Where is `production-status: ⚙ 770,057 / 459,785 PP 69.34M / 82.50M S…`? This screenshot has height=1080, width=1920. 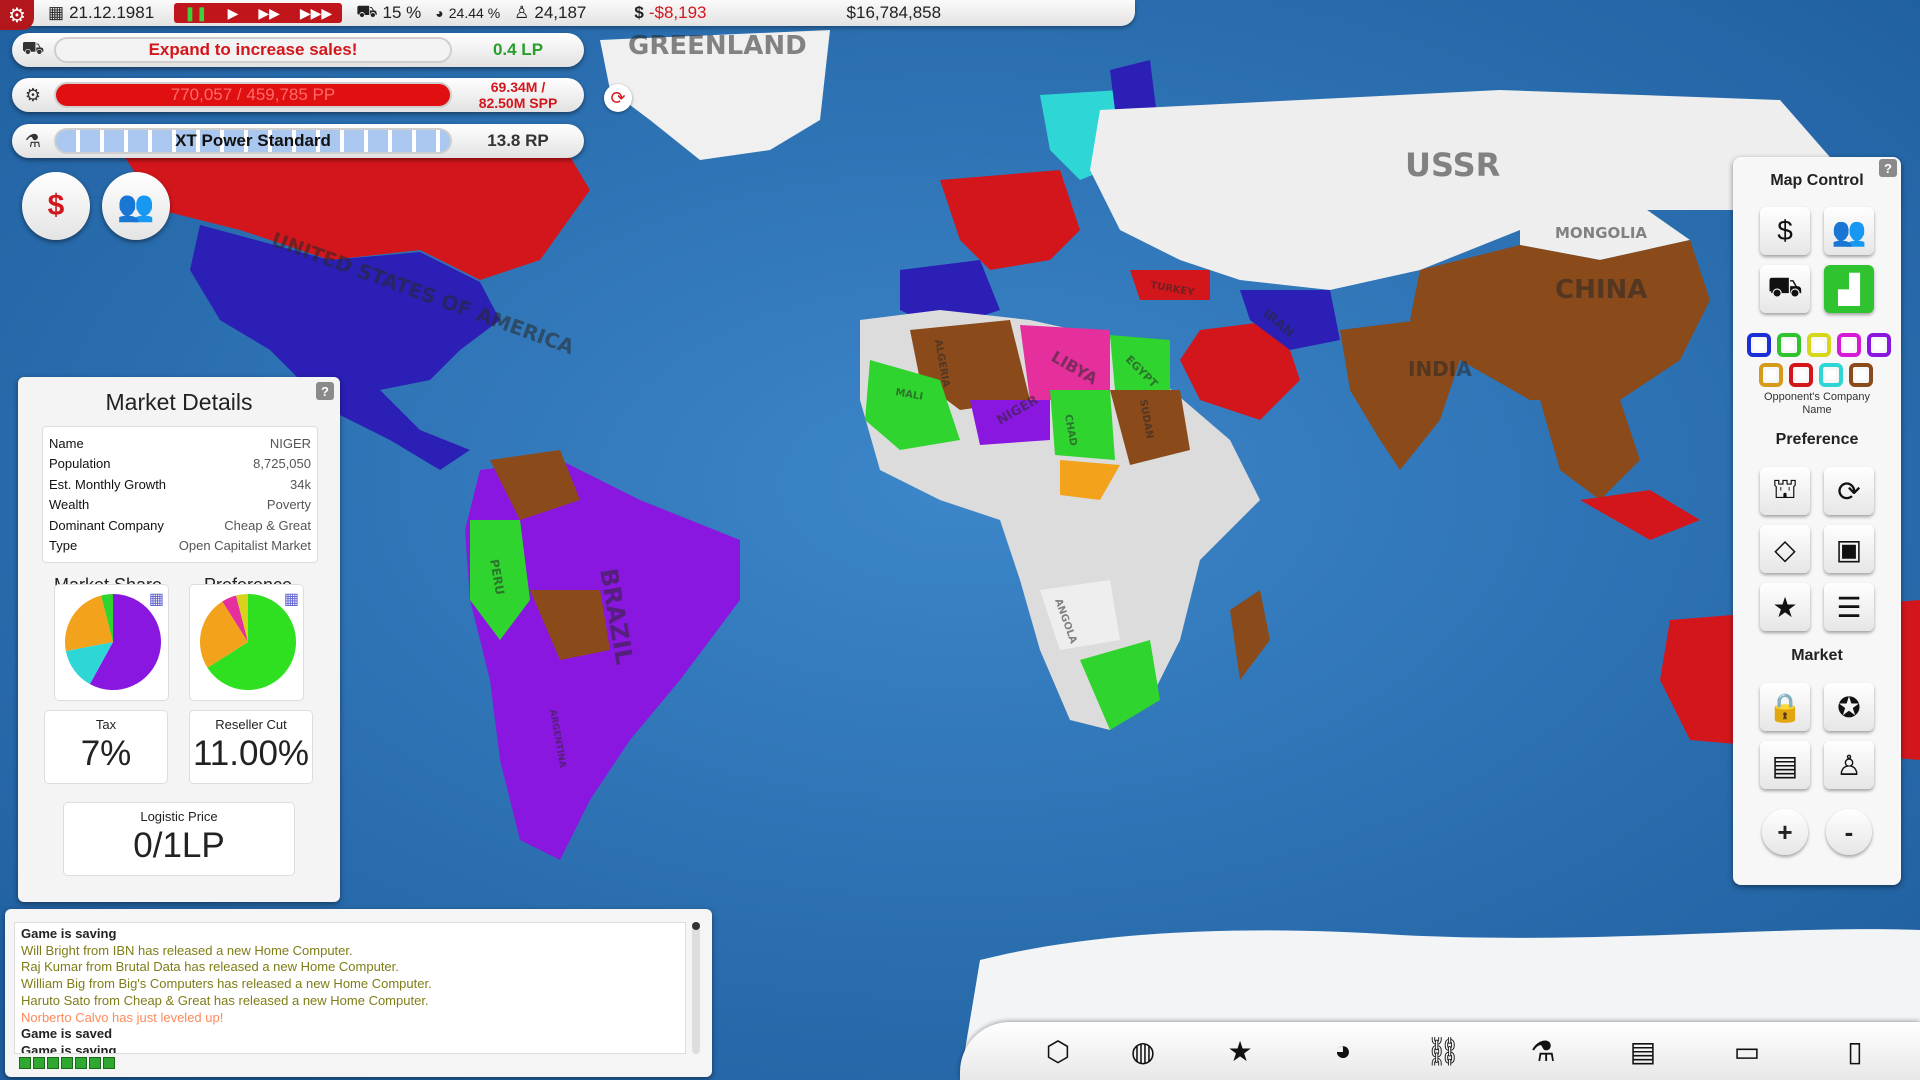 production-status: ⚙ 770,057 / 459,785 PP 69.34M / 82.50M S… is located at coordinates (298, 95).